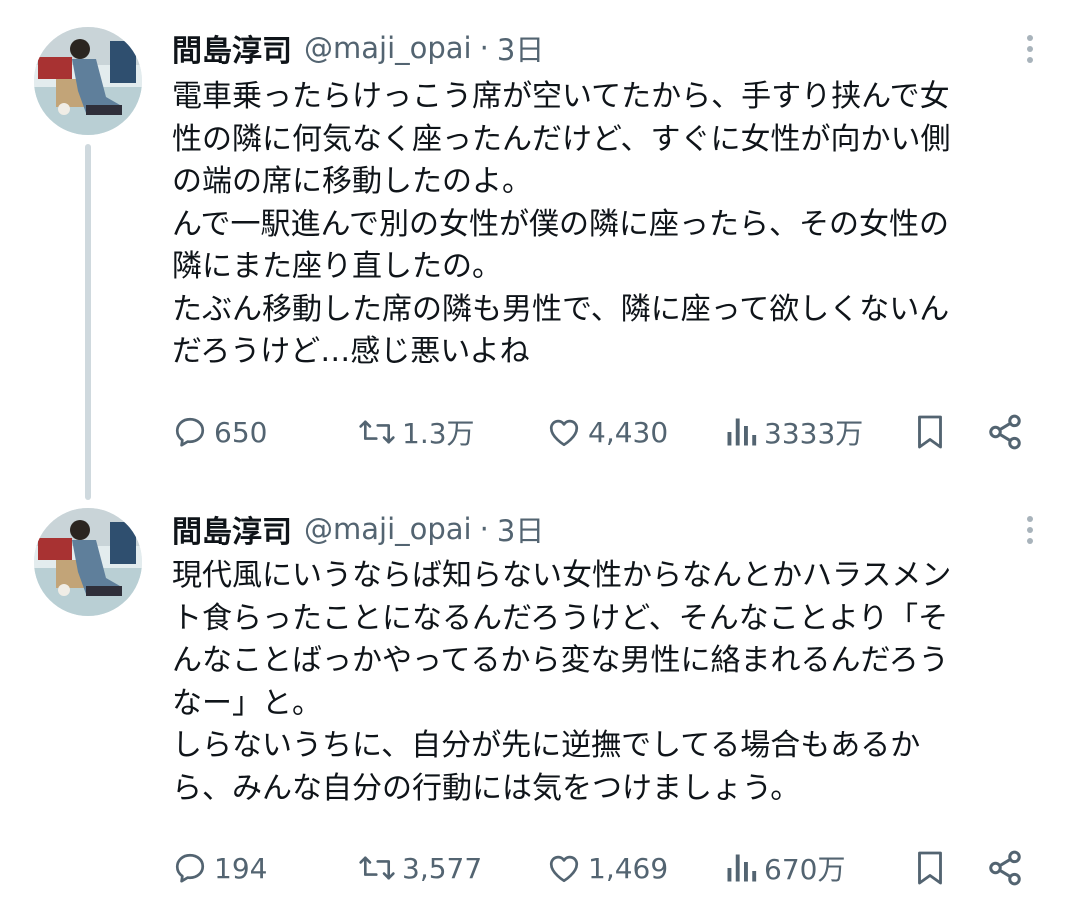 Image resolution: width=1080 pixels, height=915 pixels. What do you see at coordinates (241, 432) in the screenshot?
I see `reply-count: 650` at bounding box center [241, 432].